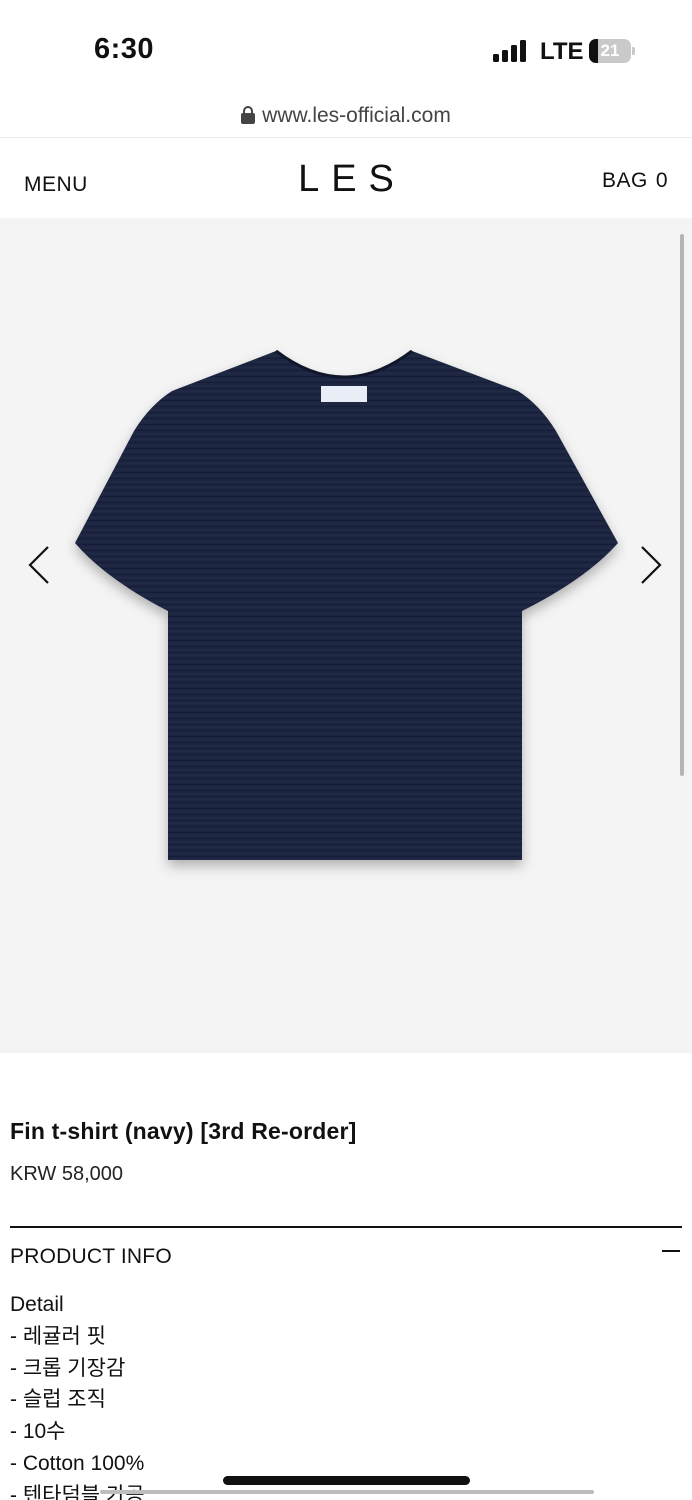  I want to click on detail-label: Detail, so click(37, 1304).